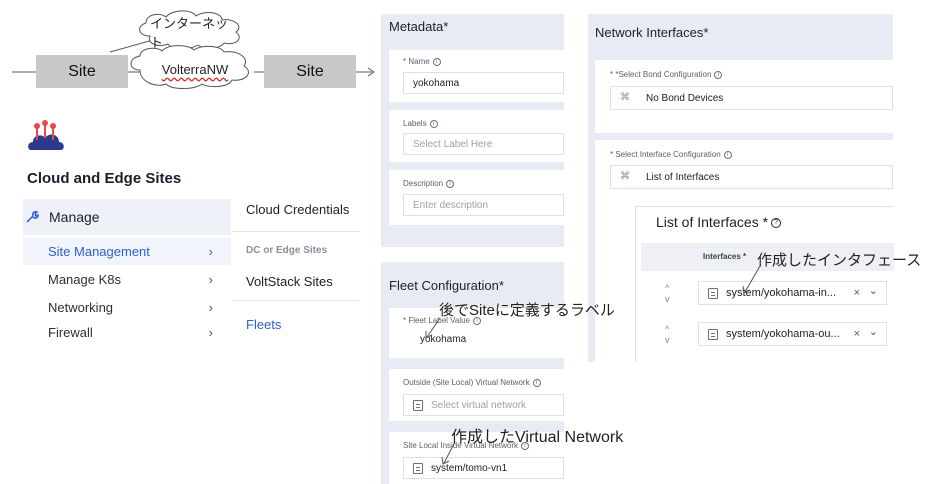 Image resolution: width=930 pixels, height=484 pixels. I want to click on annotation-arrows, so click(593, 365).